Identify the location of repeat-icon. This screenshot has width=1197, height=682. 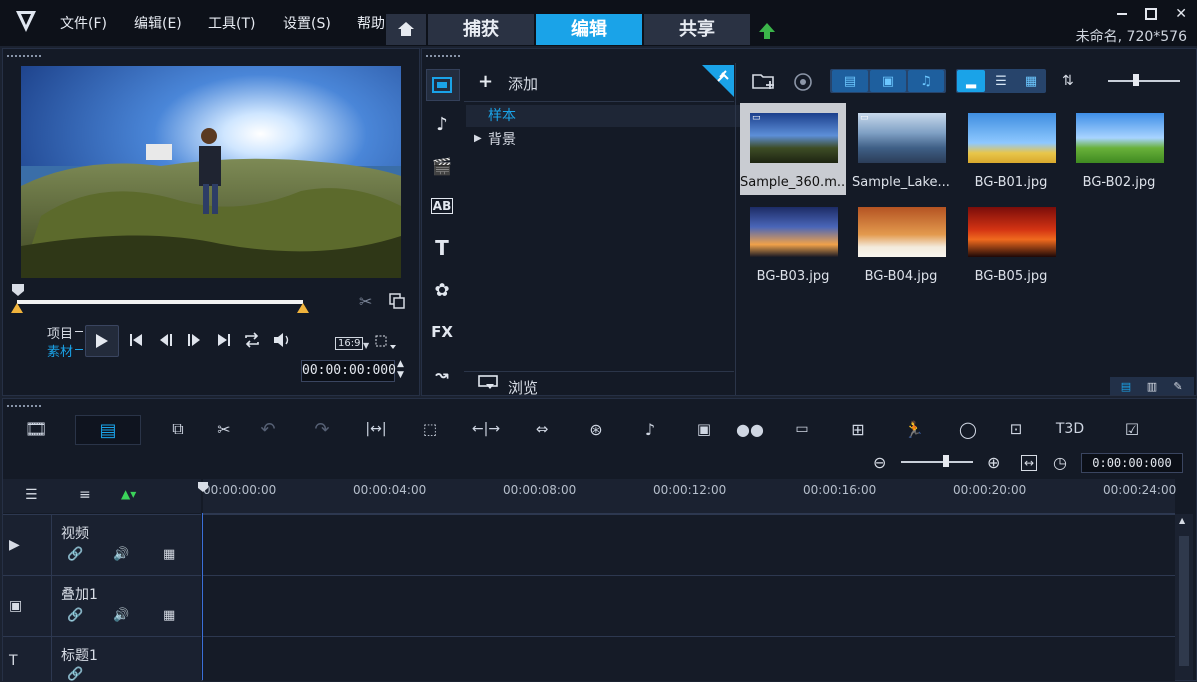
(252, 340).